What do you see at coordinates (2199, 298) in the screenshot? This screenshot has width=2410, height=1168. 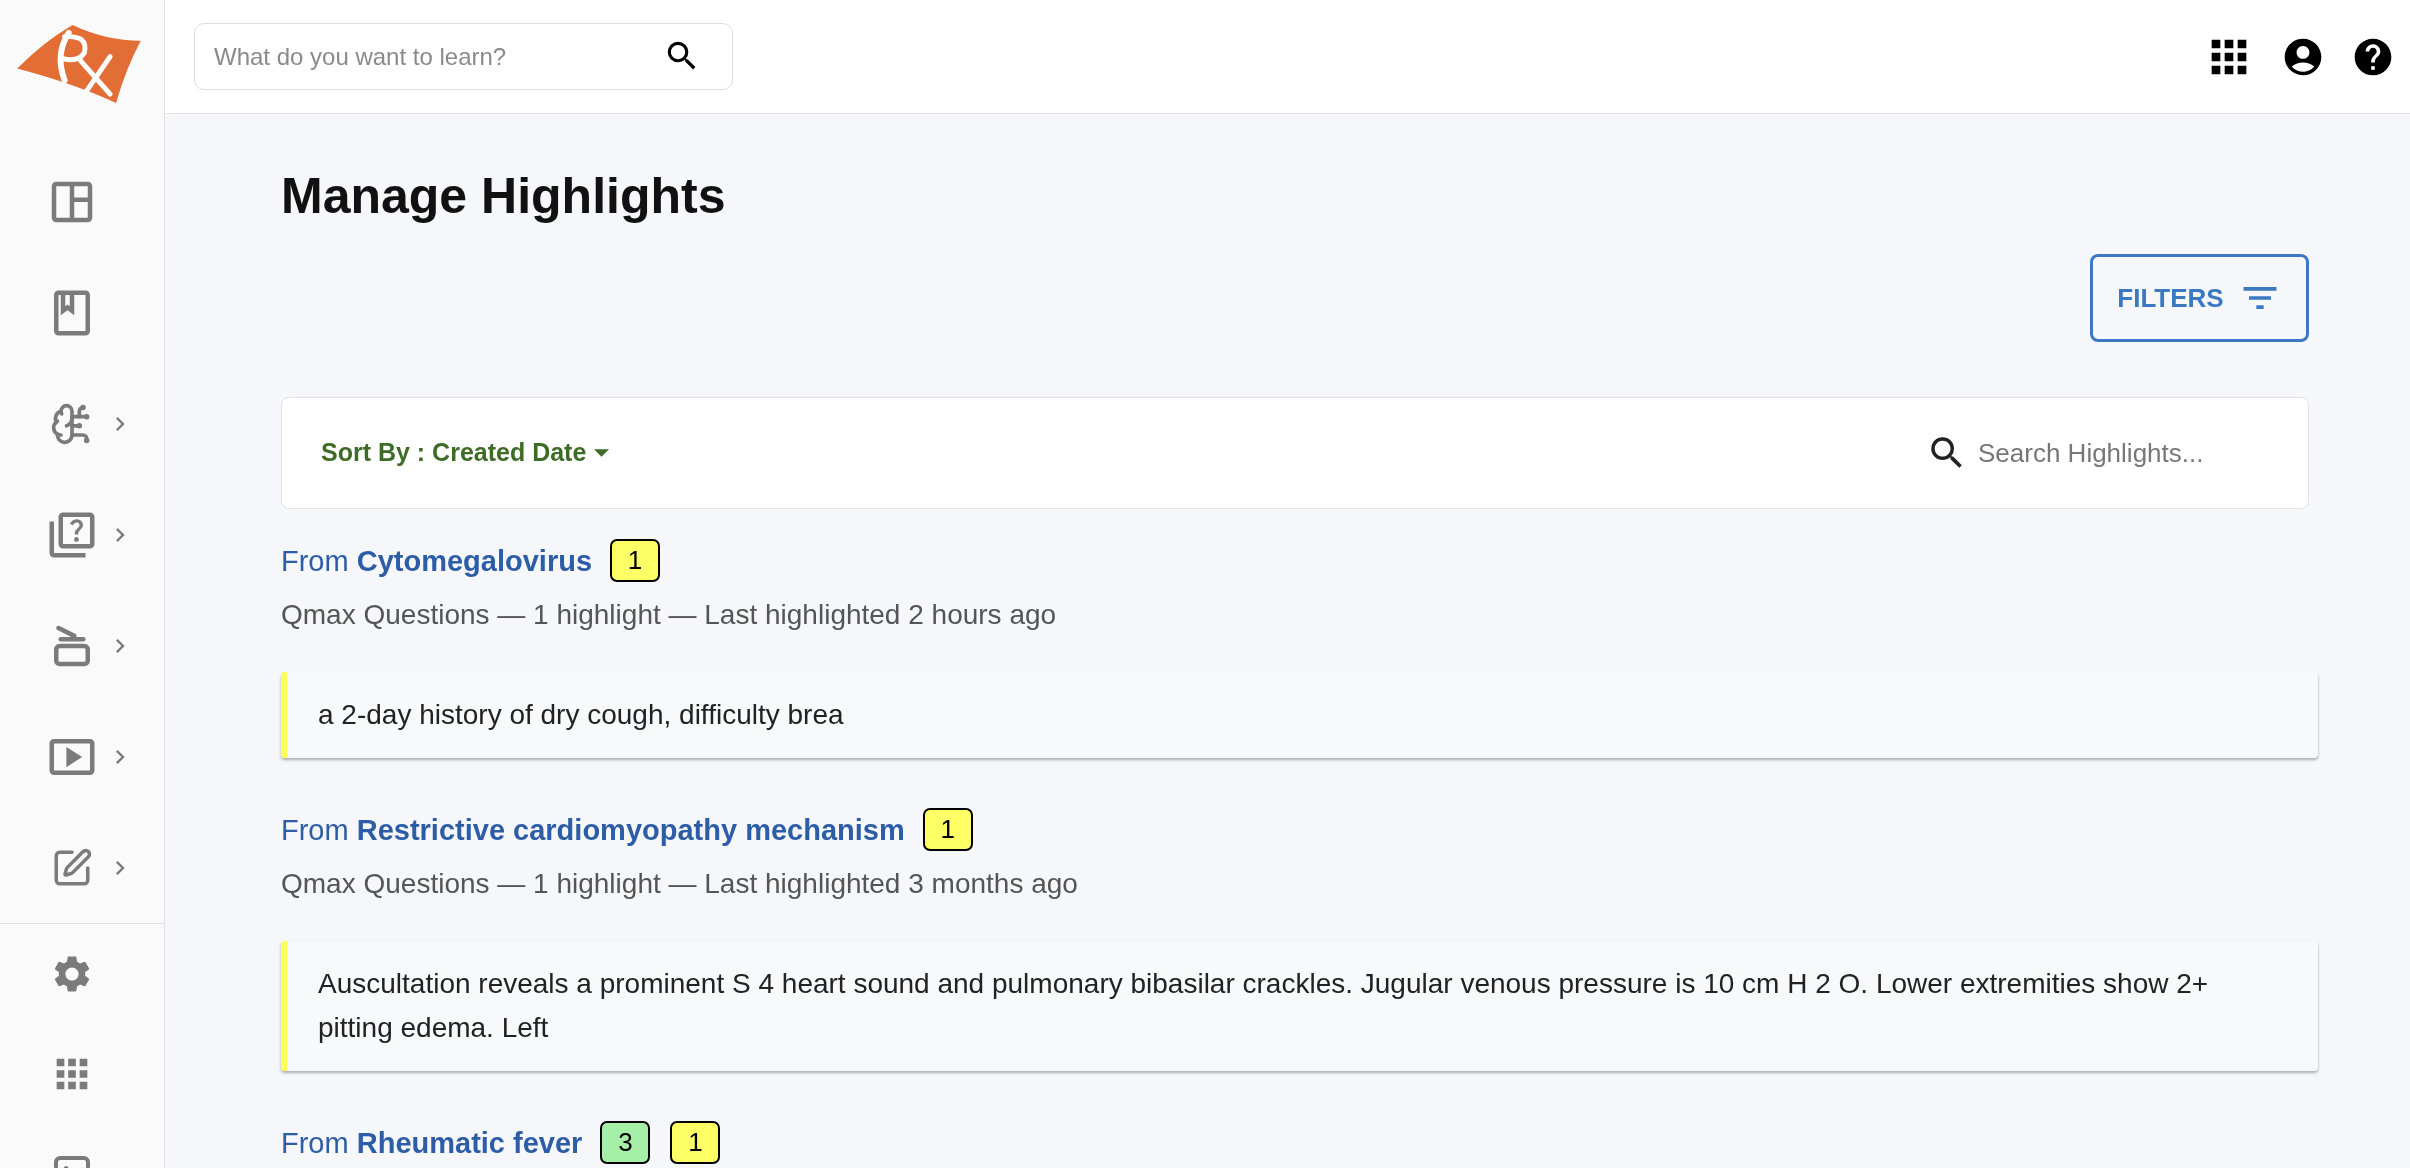 I see `filters-button: FILTERS` at bounding box center [2199, 298].